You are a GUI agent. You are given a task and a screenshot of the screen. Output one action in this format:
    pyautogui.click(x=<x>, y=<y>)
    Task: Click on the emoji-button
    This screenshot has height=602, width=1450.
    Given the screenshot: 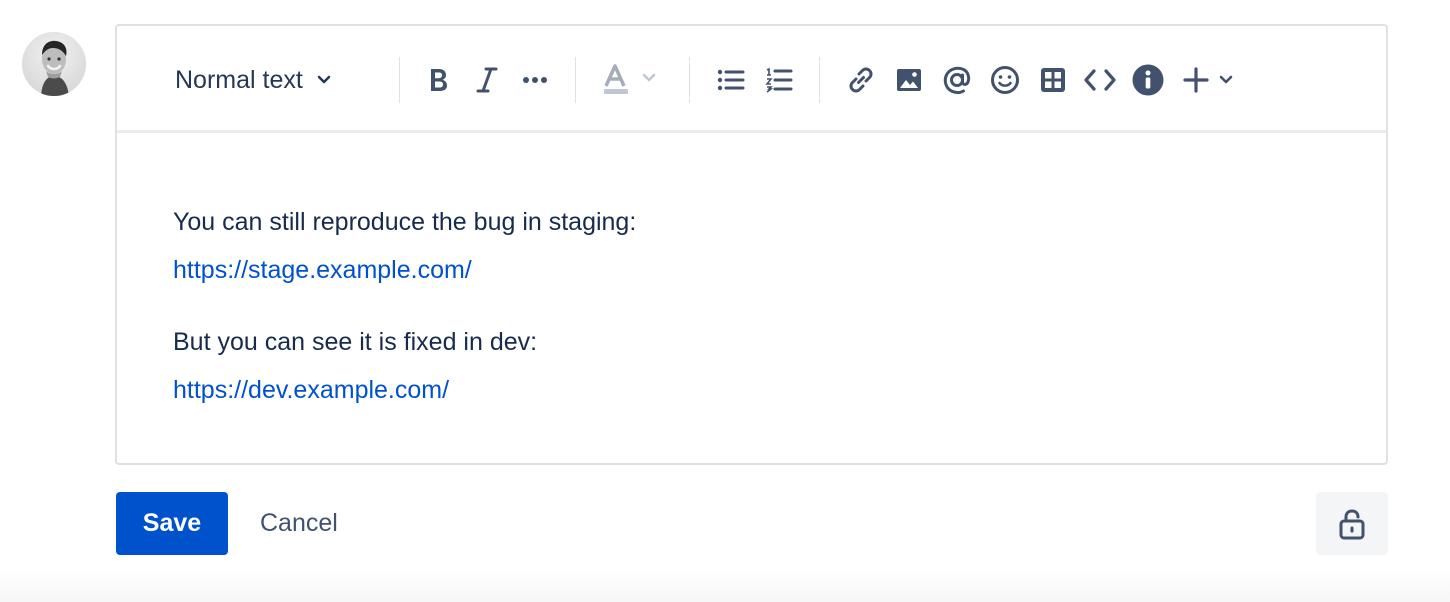 What is the action you would take?
    pyautogui.click(x=1005, y=80)
    